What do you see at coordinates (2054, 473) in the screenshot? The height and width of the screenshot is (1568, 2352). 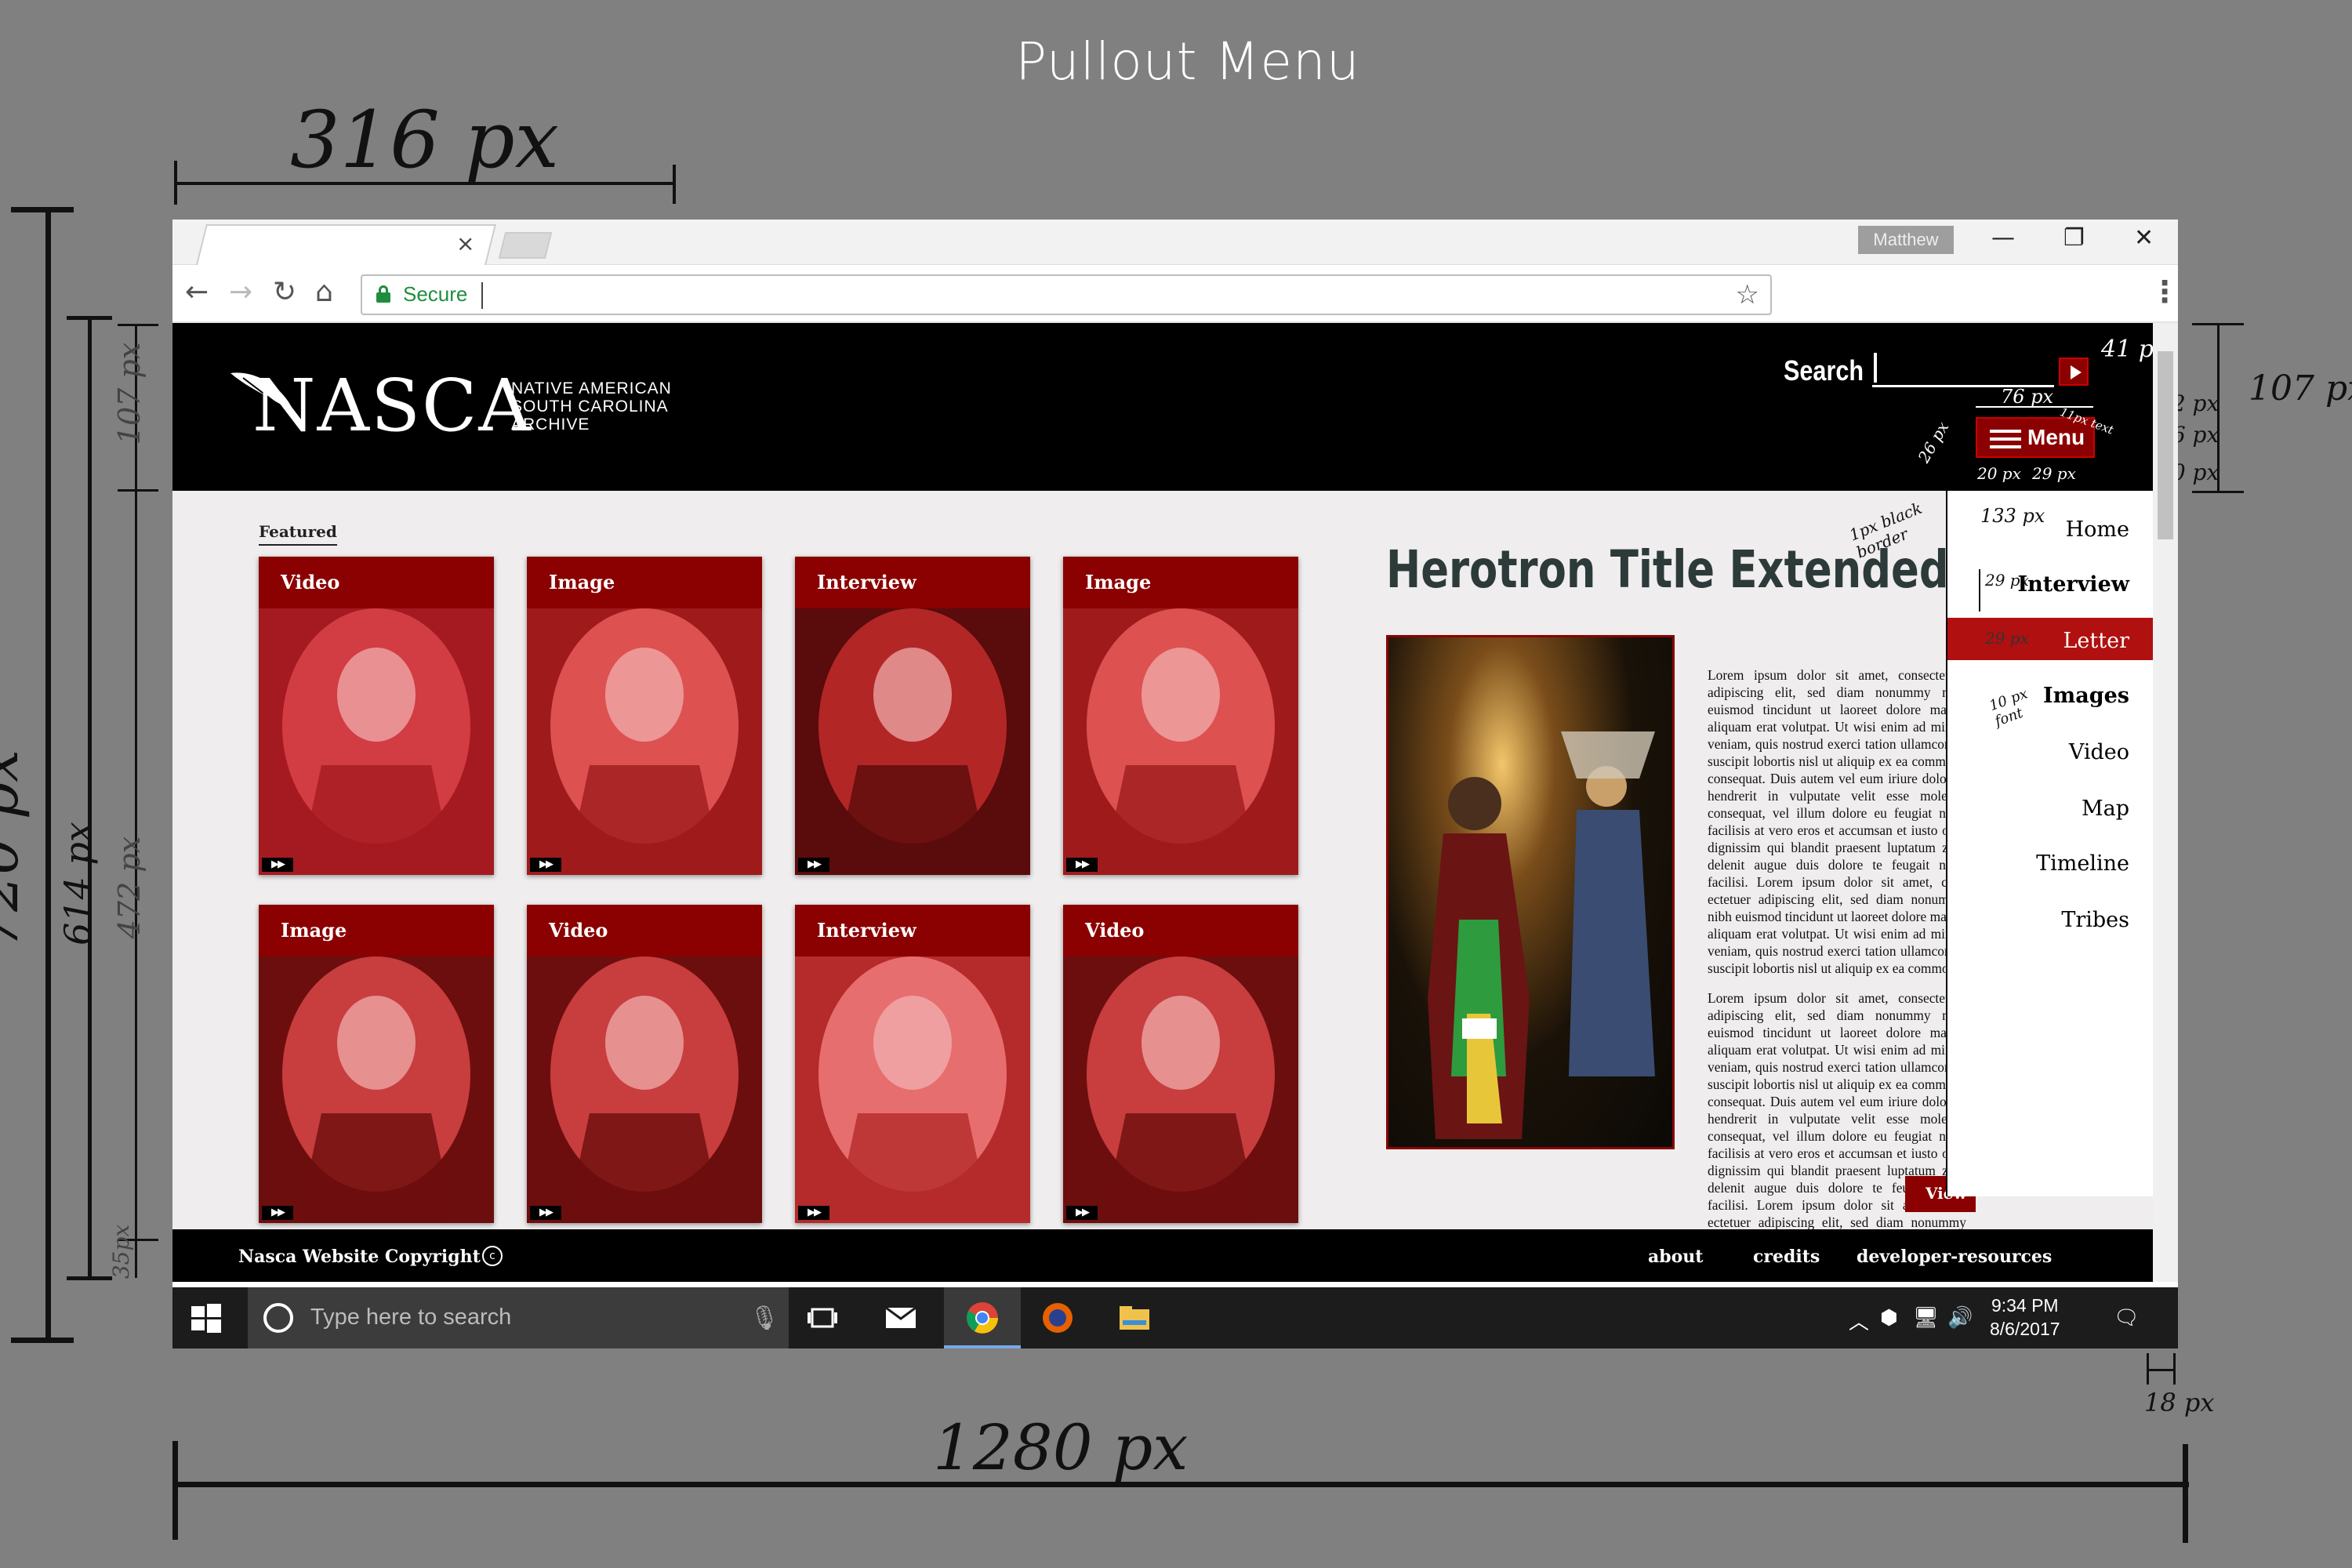 I see `annotation-px-29a: 29 px` at bounding box center [2054, 473].